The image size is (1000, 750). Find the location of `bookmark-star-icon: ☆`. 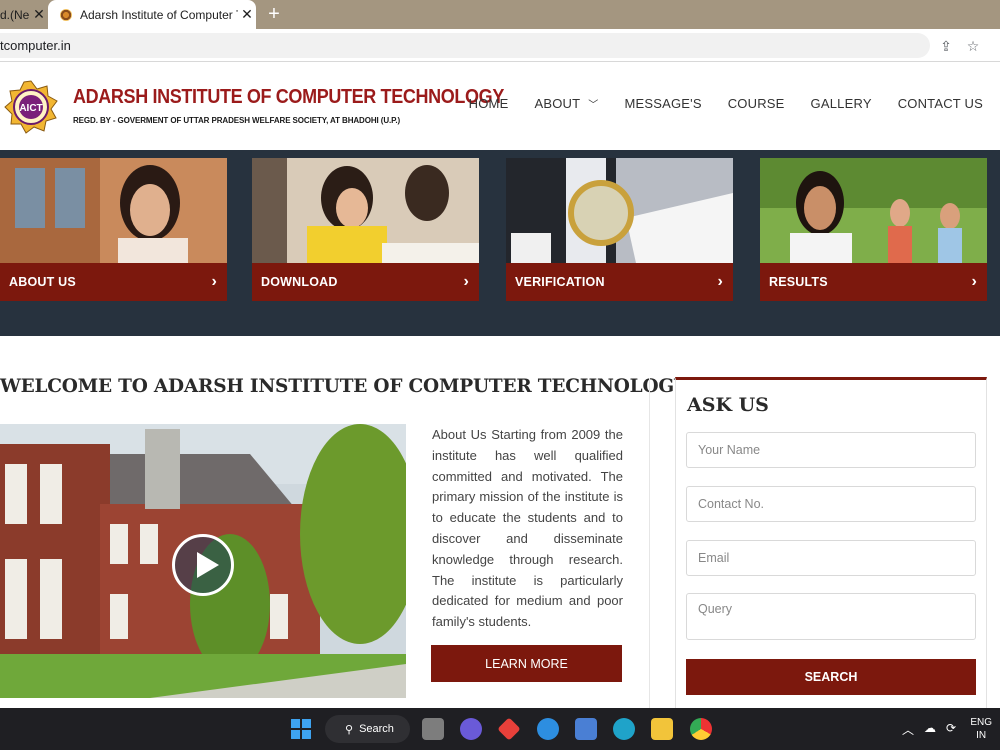

bookmark-star-icon: ☆ is located at coordinates (973, 46).